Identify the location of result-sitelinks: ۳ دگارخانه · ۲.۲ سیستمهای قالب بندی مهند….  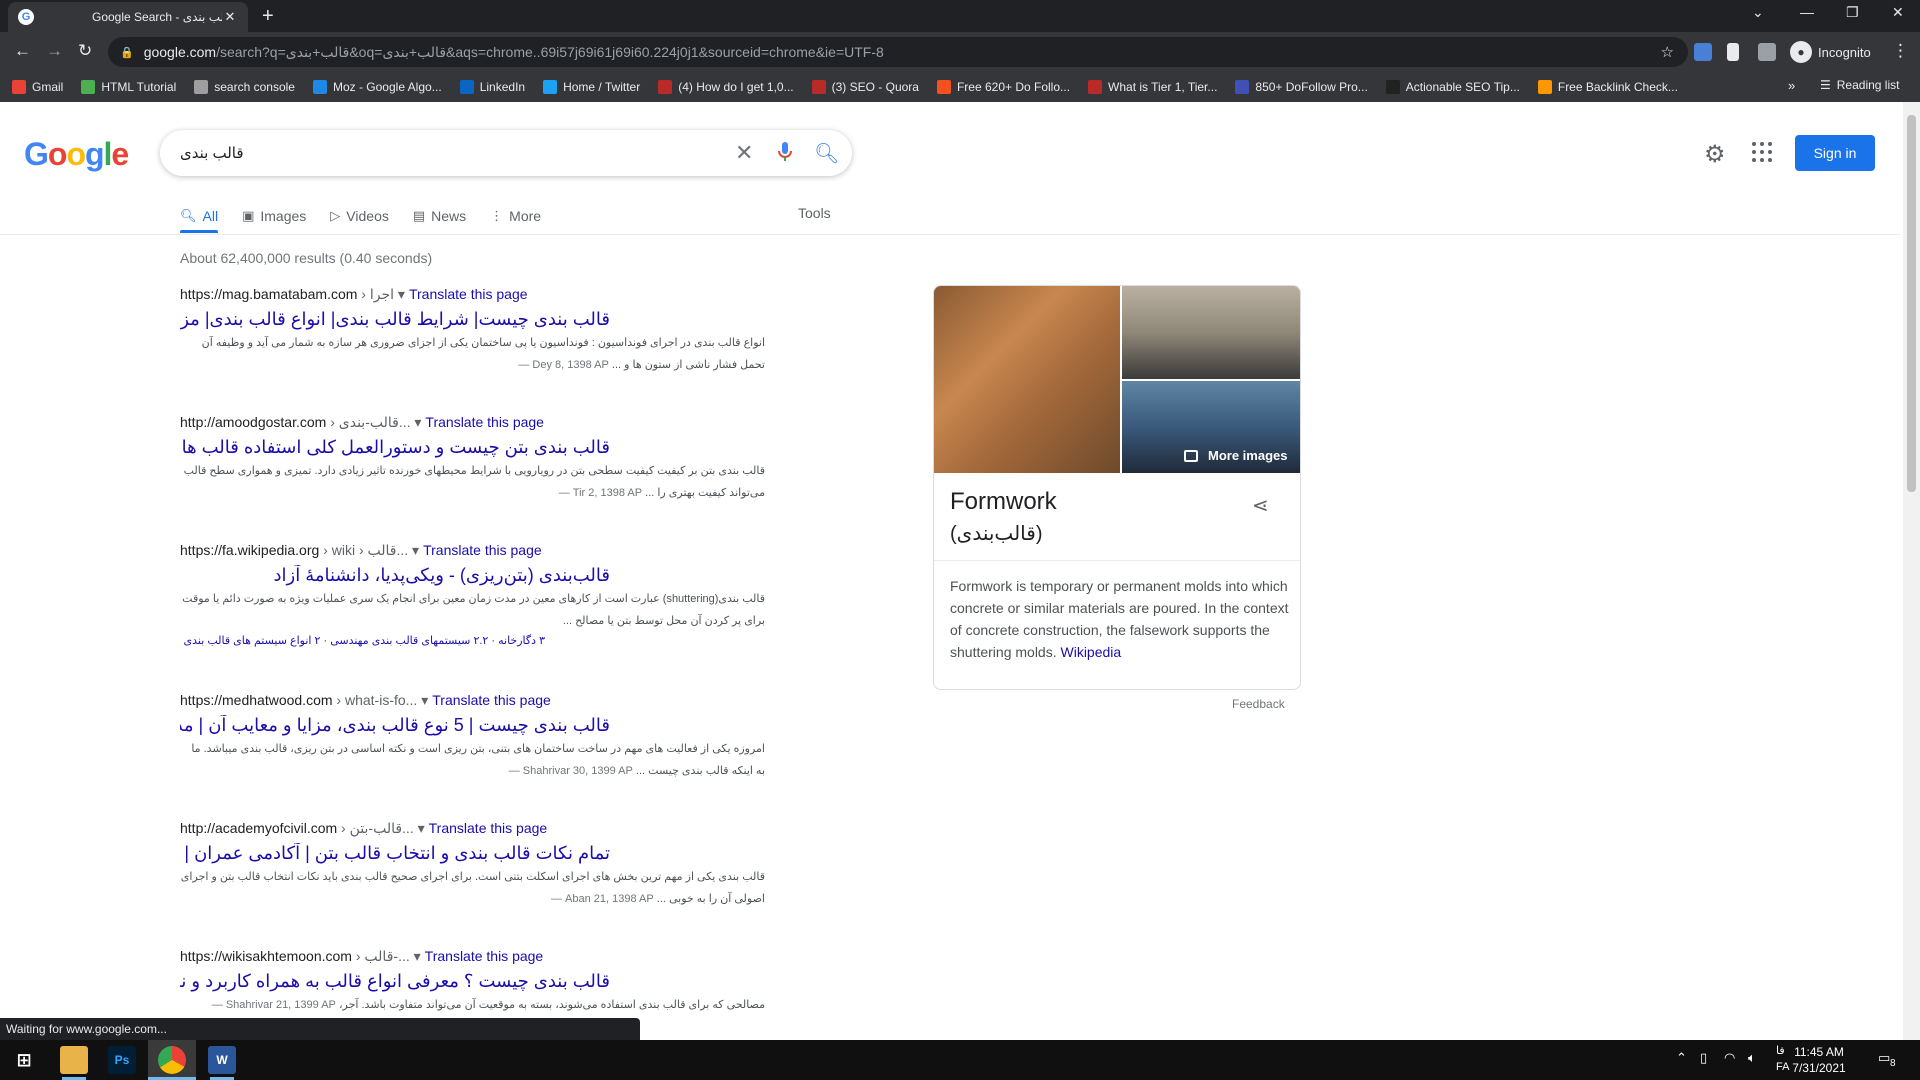
(362, 640).